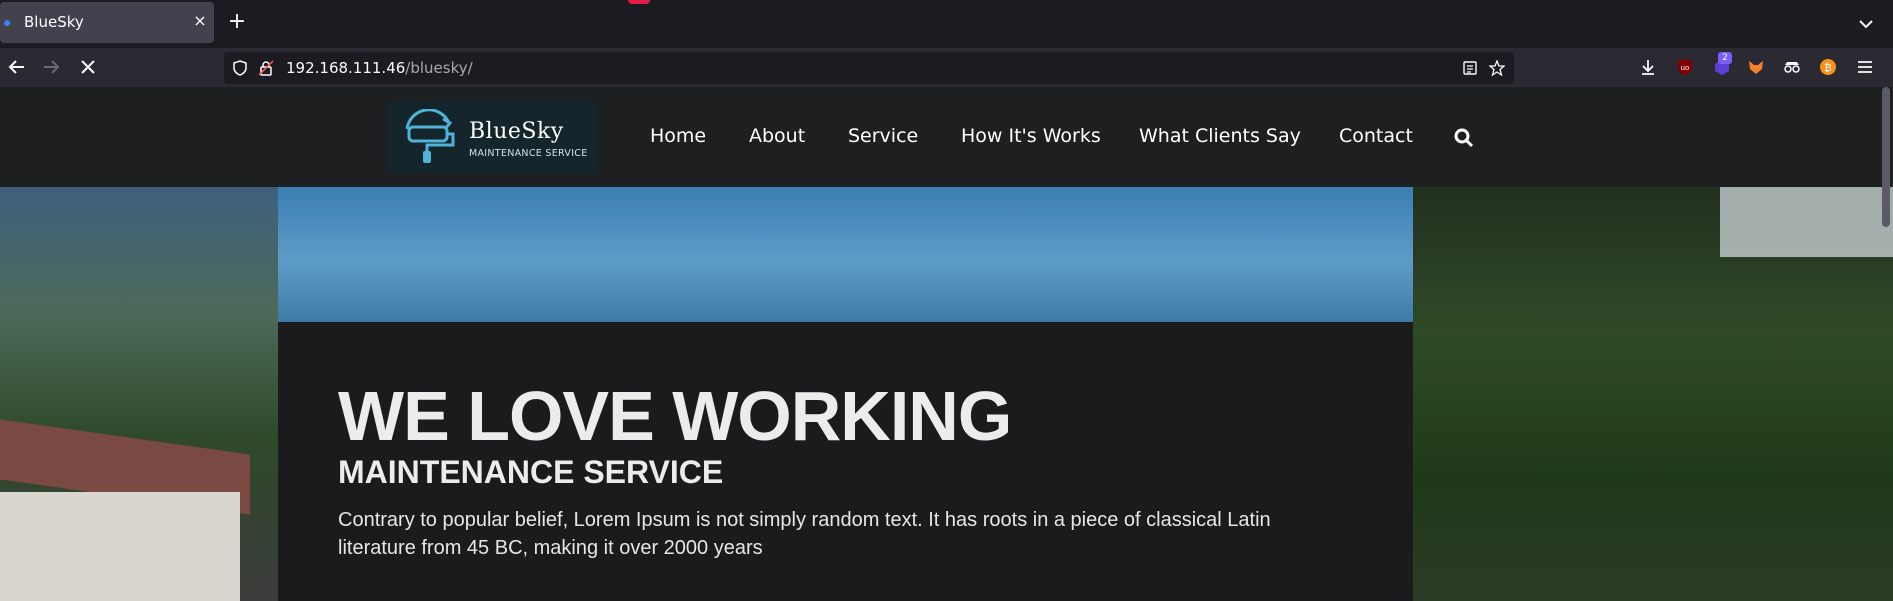  Describe the element at coordinates (845, 254) in the screenshot. I see `hero-background-sky` at that location.